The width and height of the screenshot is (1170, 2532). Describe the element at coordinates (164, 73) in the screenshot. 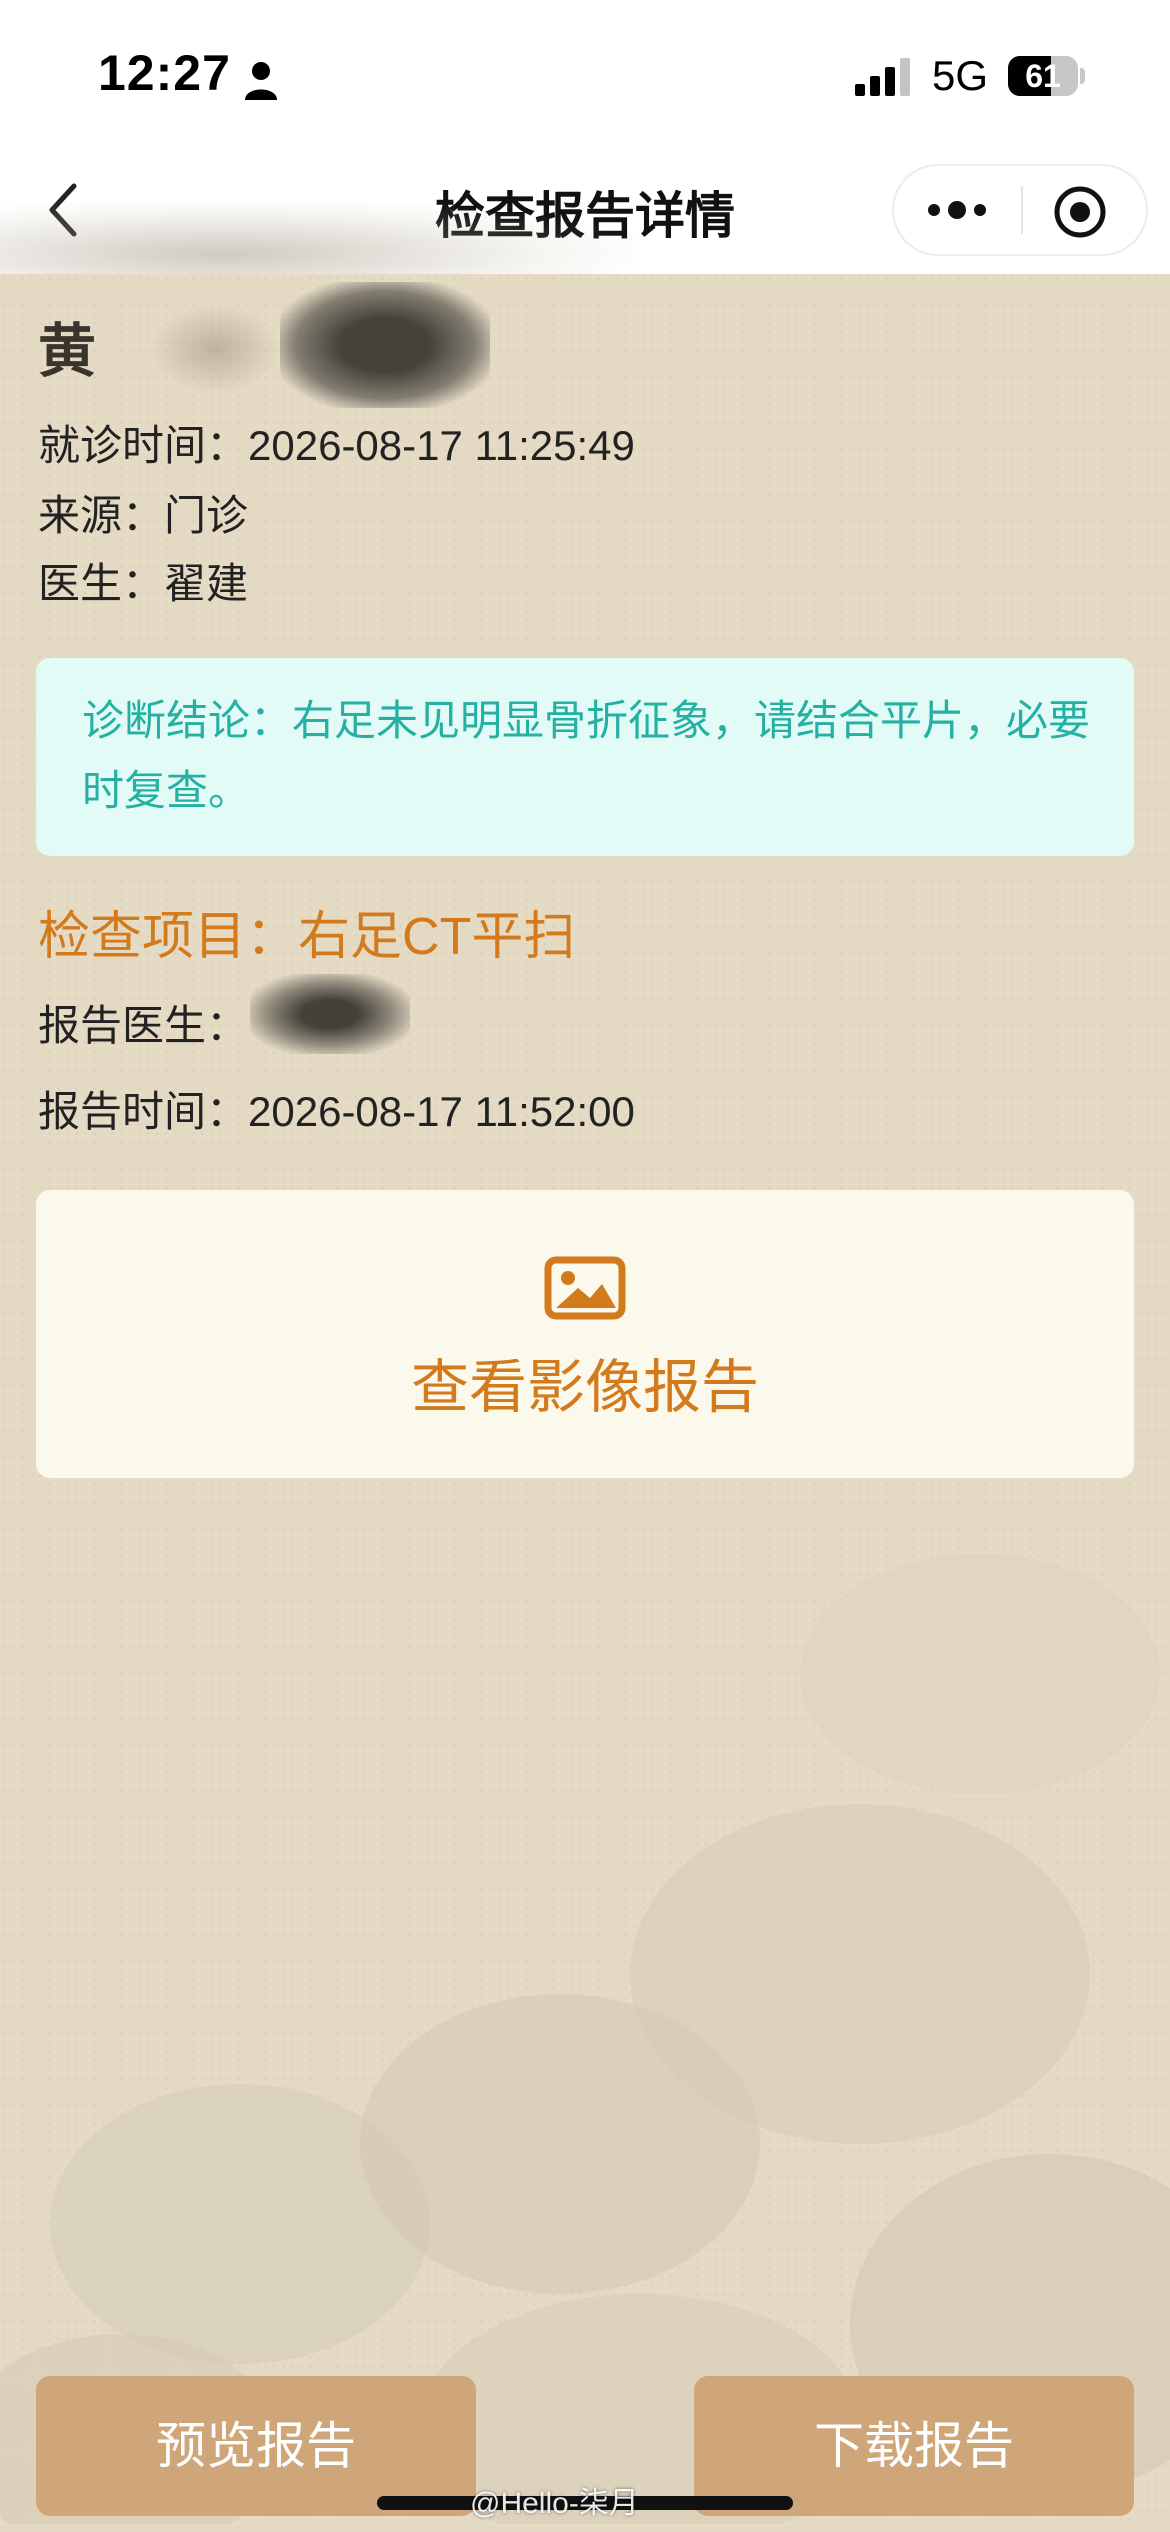

I see `status-time: 12:27` at that location.